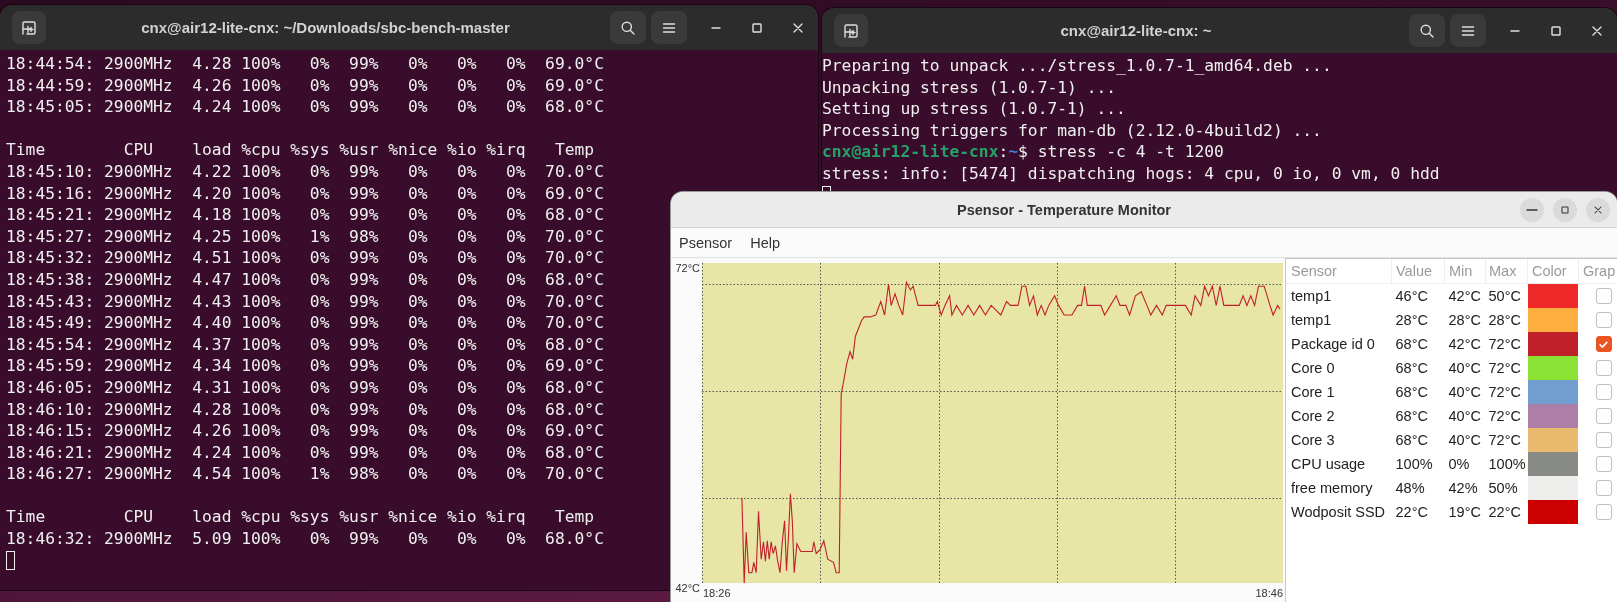  I want to click on window-title: Psensor - Temperature Monitor, so click(1063, 209).